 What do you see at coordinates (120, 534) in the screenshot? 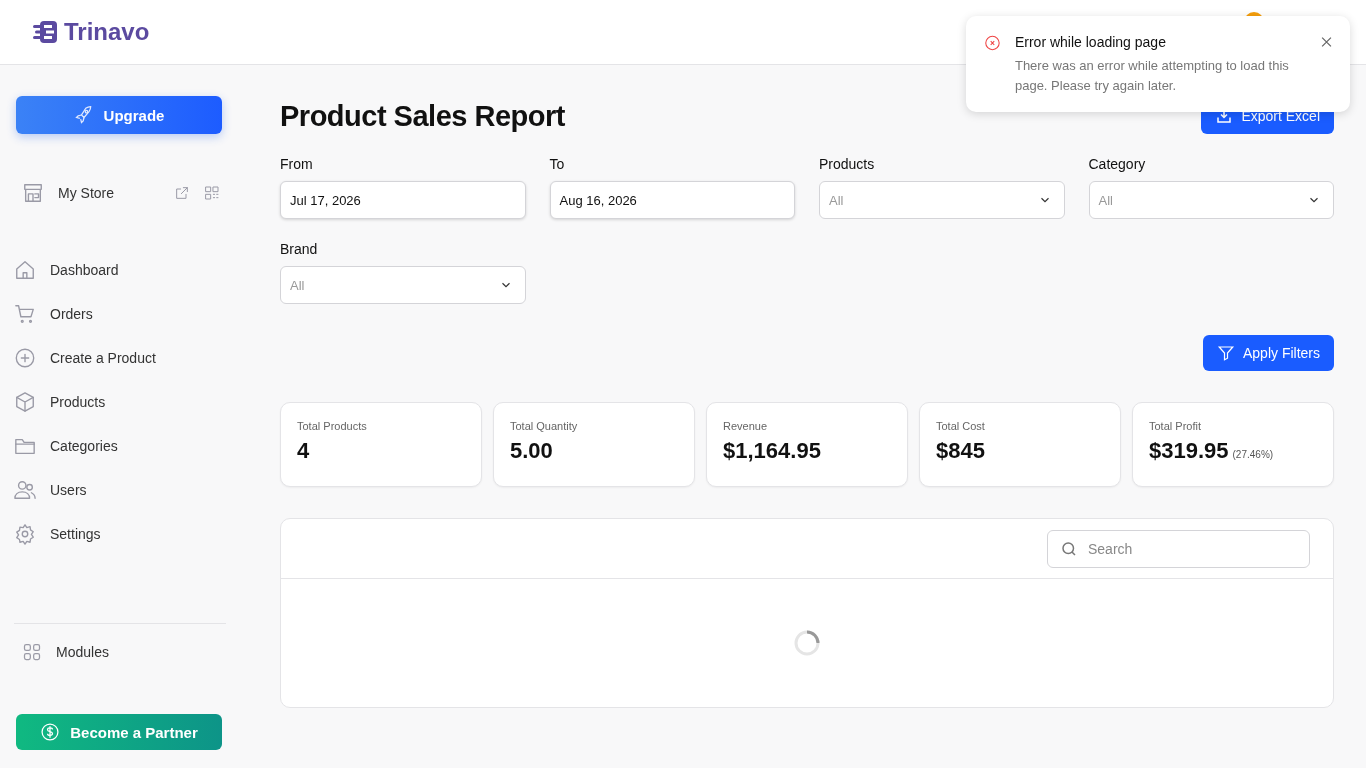
I see `nav-item: Settings` at bounding box center [120, 534].